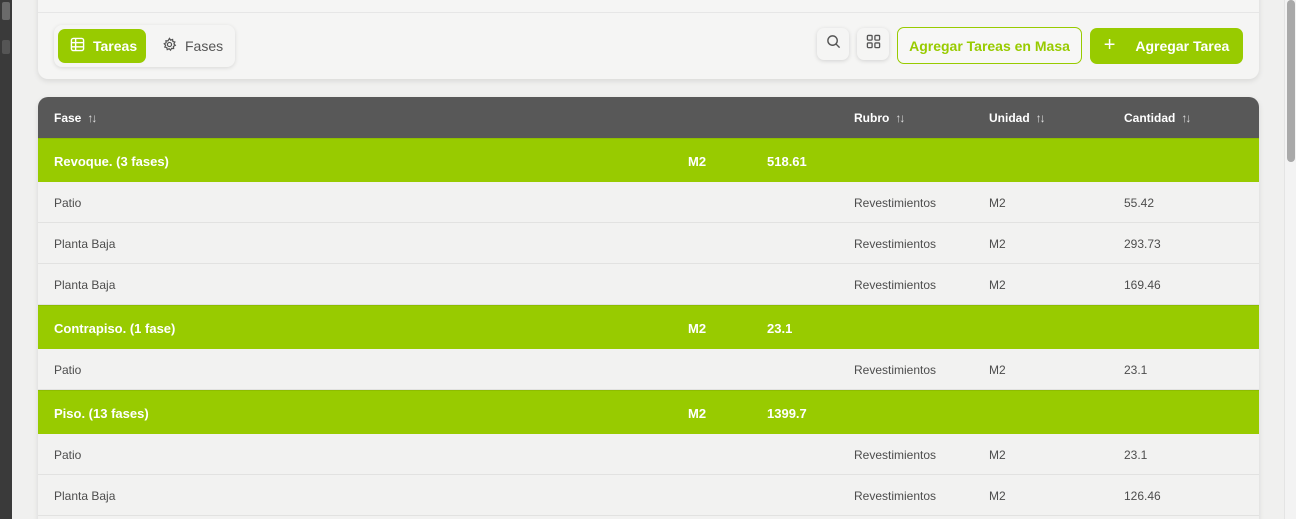 The height and width of the screenshot is (519, 1296). What do you see at coordinates (77, 46) in the screenshot?
I see `table-icon` at bounding box center [77, 46].